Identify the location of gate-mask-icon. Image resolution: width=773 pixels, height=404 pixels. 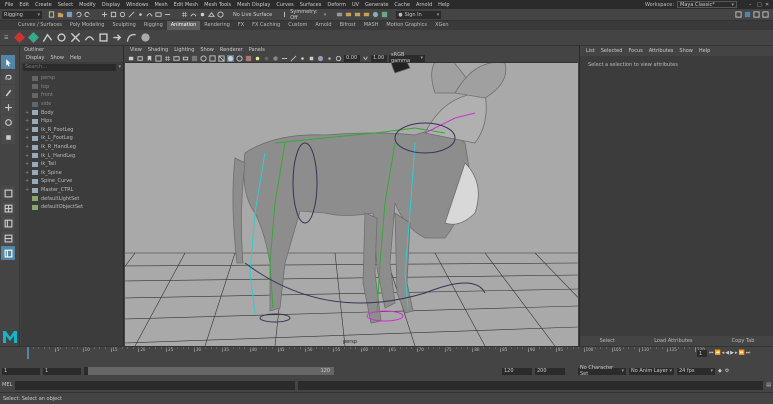
(194, 58).